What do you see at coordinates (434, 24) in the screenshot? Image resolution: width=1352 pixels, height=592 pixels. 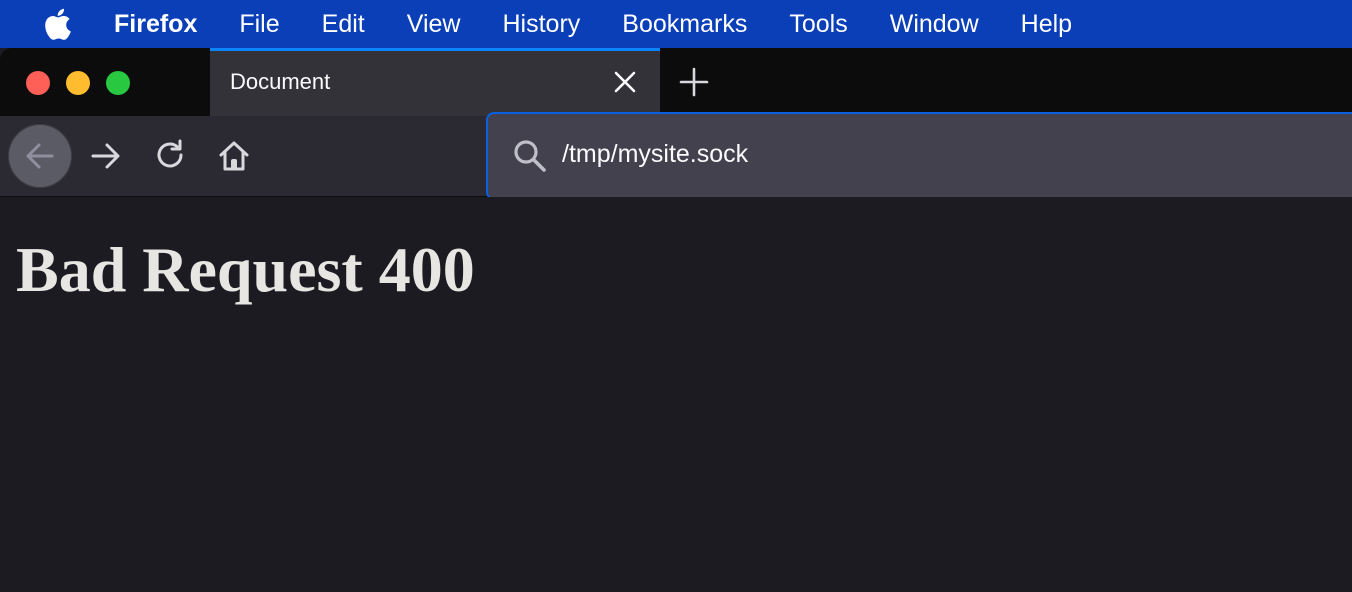 I see `menu-view: View` at bounding box center [434, 24].